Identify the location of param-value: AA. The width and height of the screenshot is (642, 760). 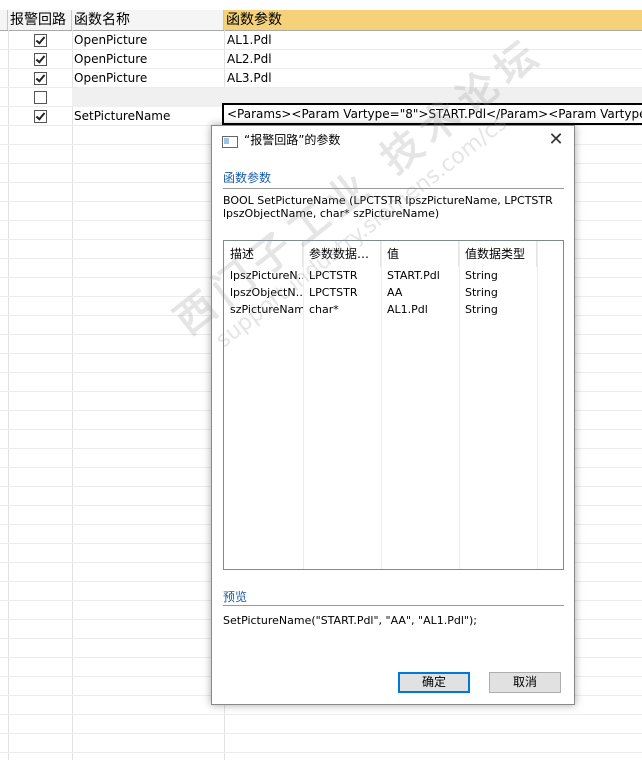
(420, 292).